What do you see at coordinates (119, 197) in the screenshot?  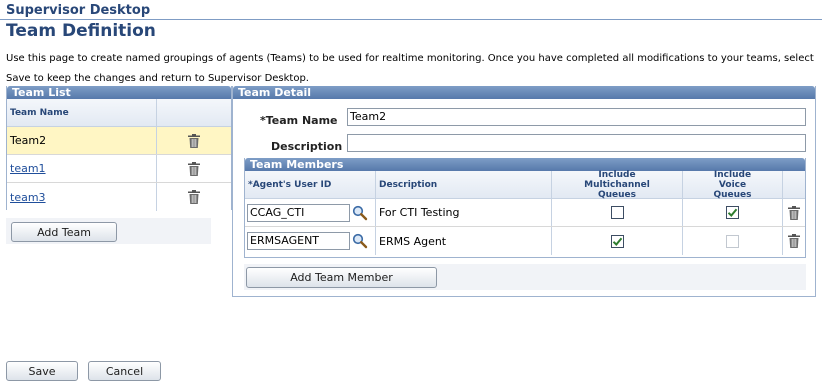 I see `table-row: team3` at bounding box center [119, 197].